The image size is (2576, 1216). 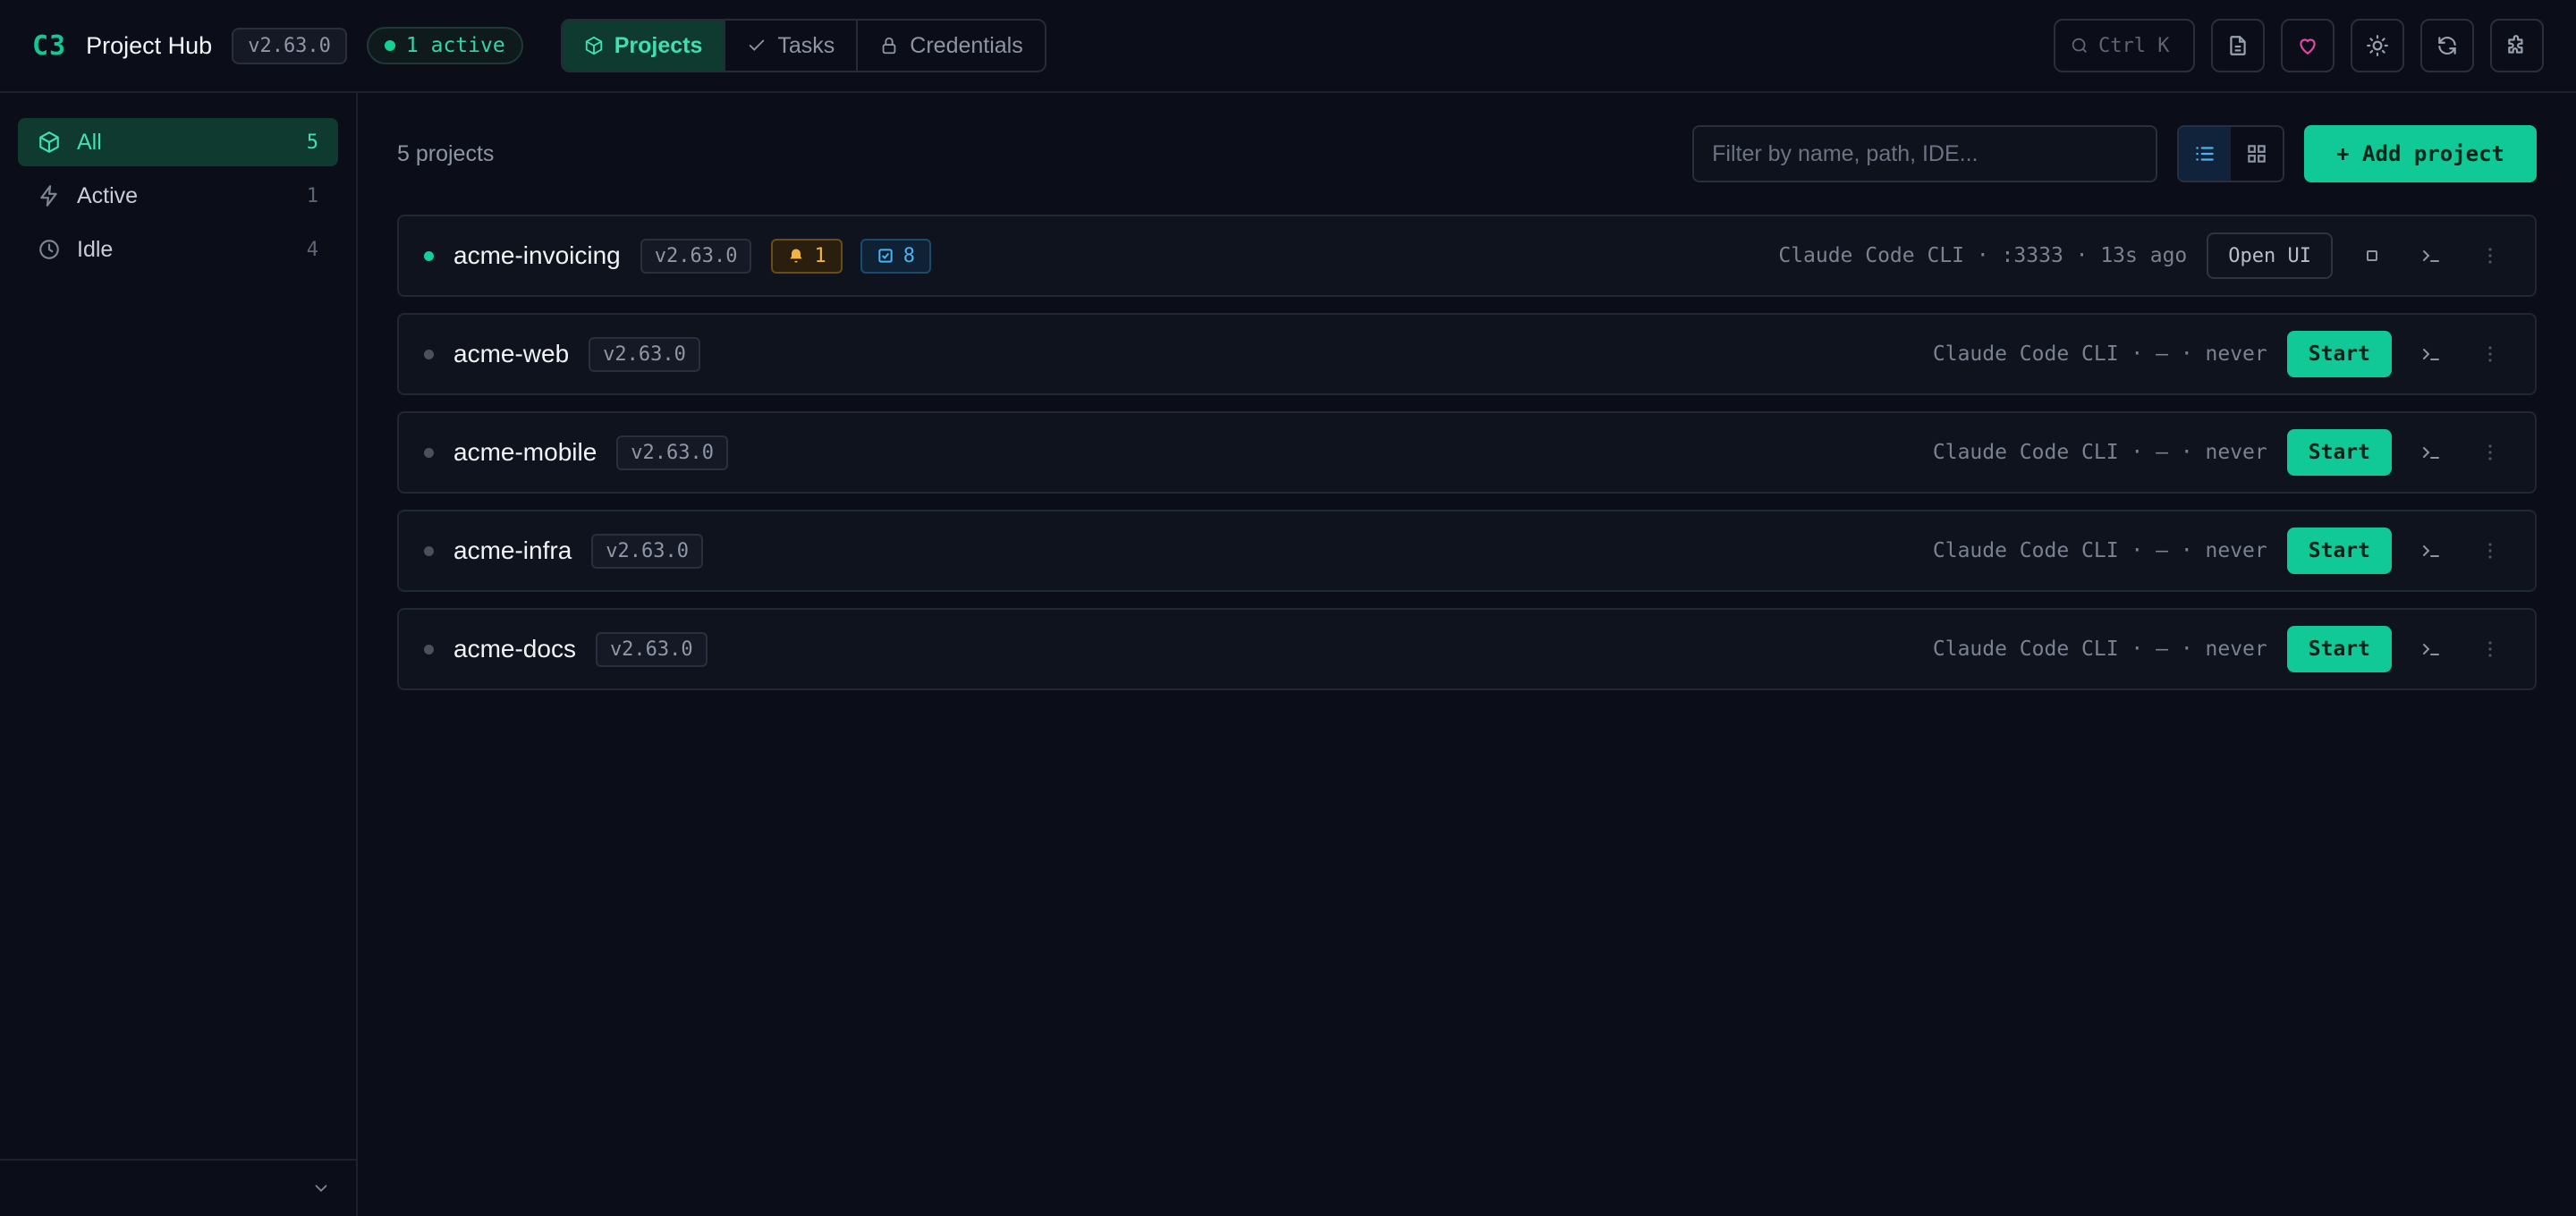 What do you see at coordinates (178, 142) in the screenshot?
I see `sidebar-item-all: All 5` at bounding box center [178, 142].